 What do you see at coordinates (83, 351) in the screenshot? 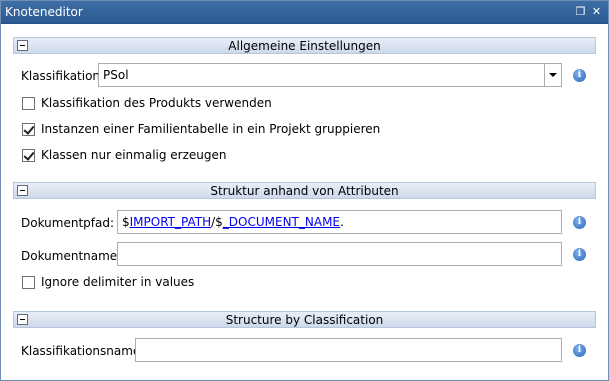
I see `classification-name-label: Klassifikationsname:` at bounding box center [83, 351].